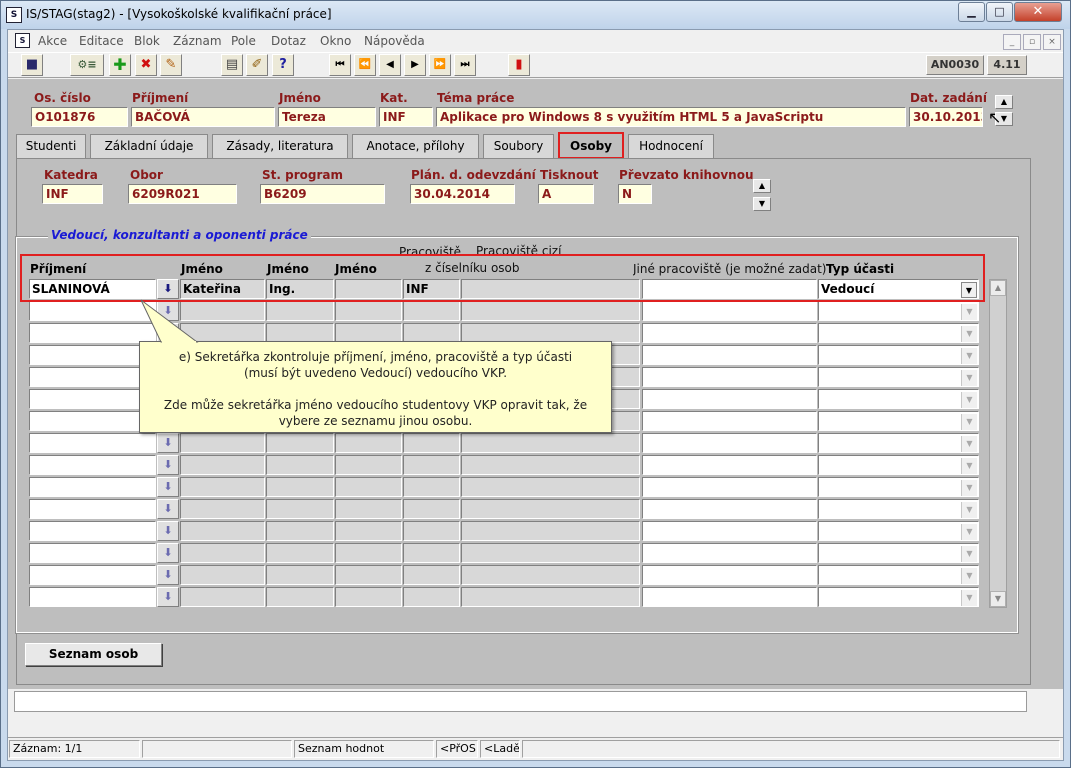  I want to click on menu-napoveda: Nápověda, so click(394, 41).